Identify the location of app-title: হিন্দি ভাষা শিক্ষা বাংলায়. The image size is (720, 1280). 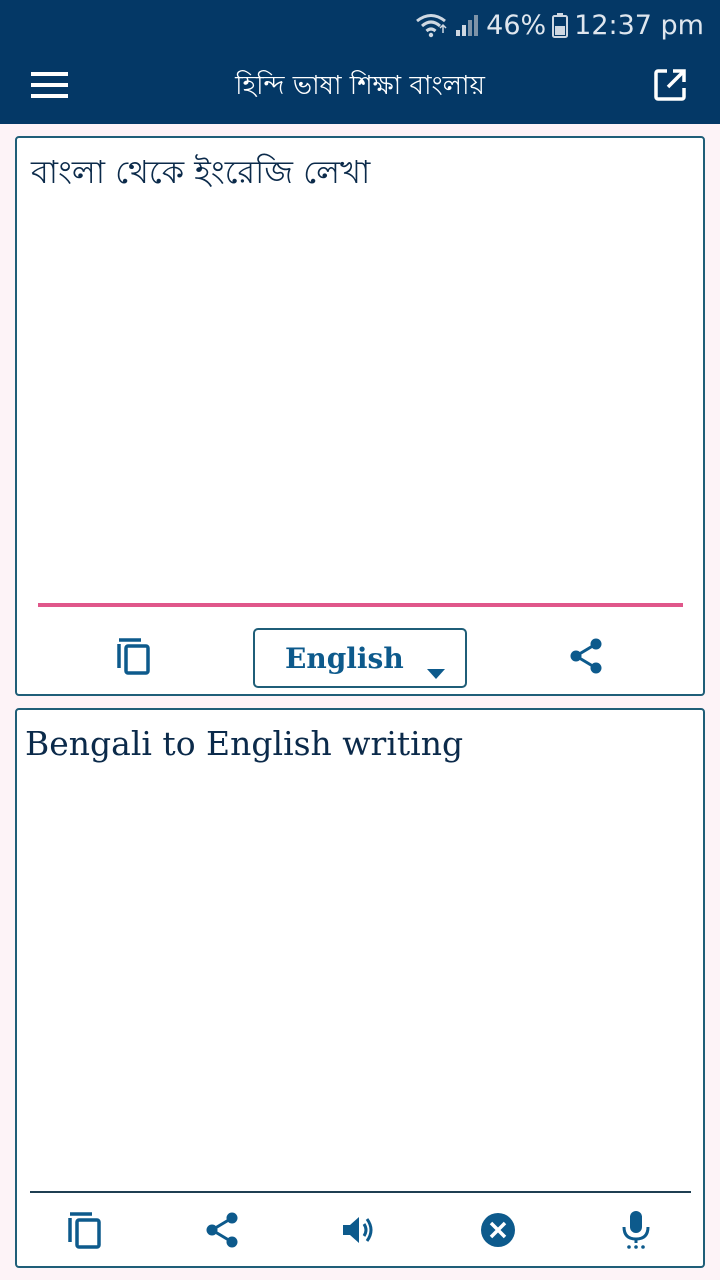
(360, 86).